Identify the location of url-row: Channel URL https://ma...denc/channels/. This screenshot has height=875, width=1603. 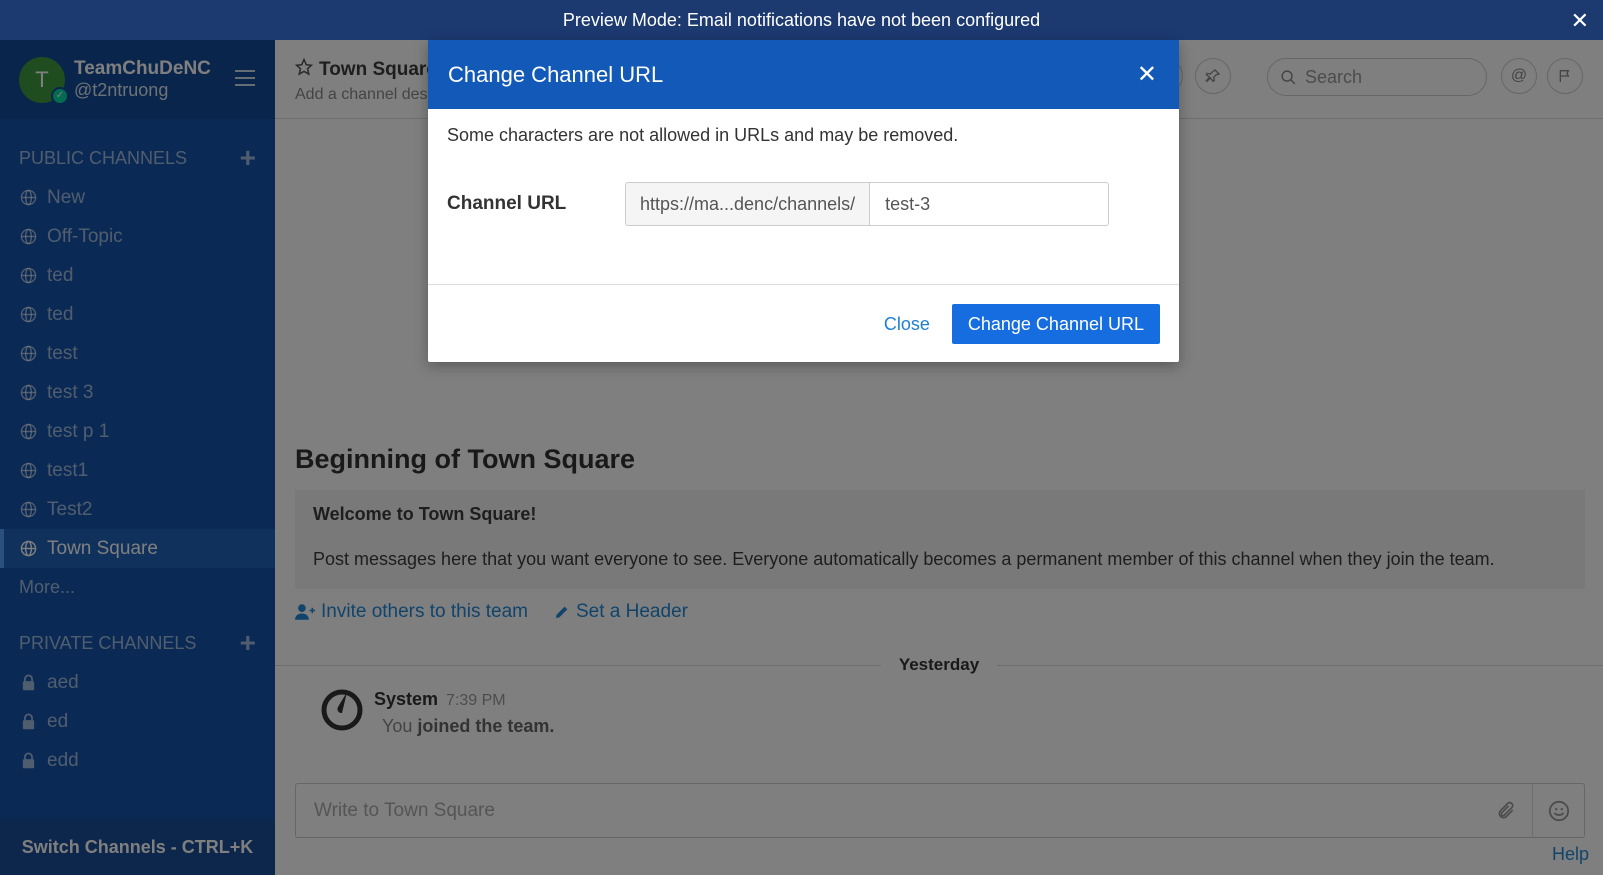
(803, 204).